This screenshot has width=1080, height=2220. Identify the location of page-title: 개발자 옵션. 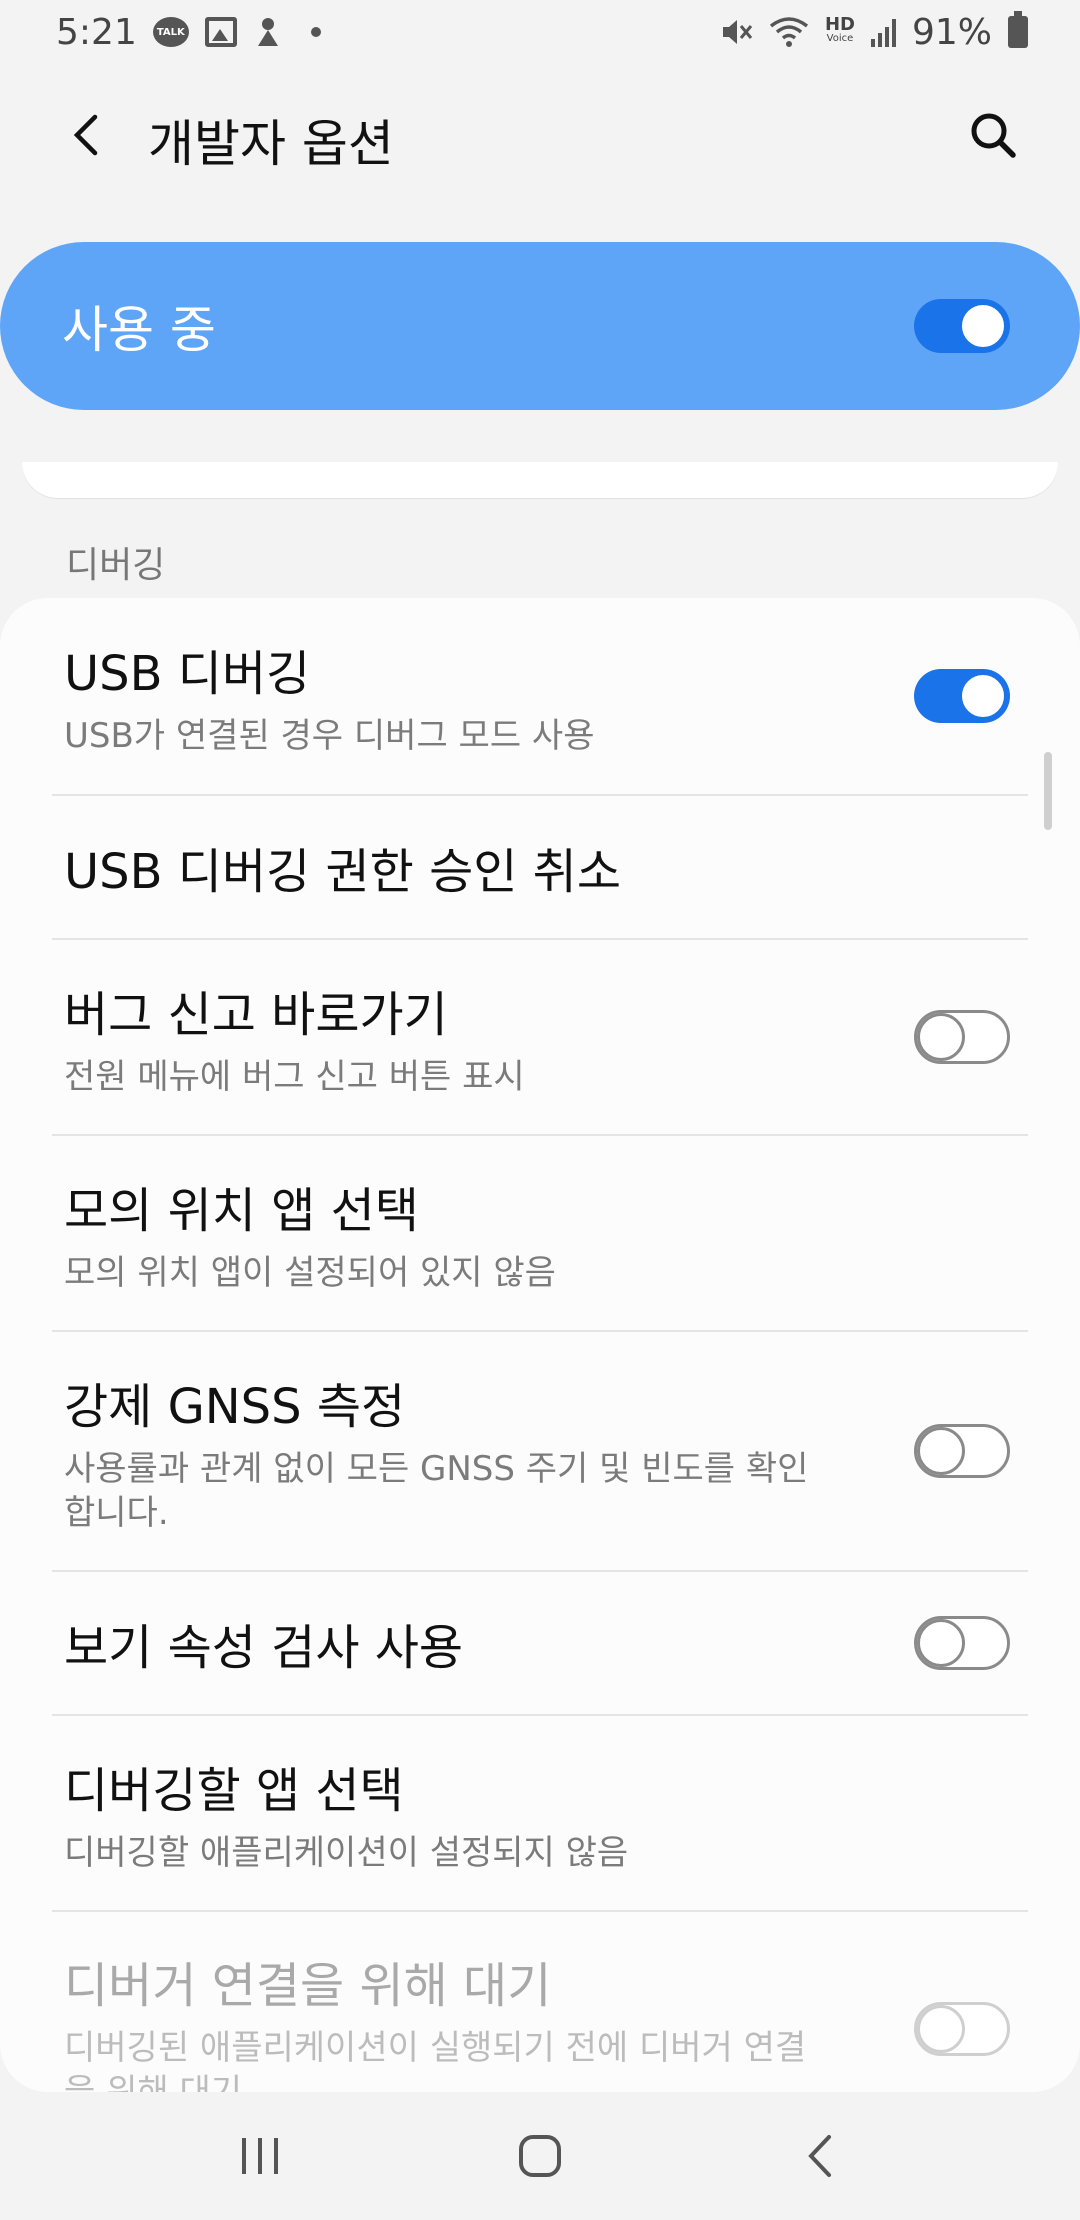
(271, 144).